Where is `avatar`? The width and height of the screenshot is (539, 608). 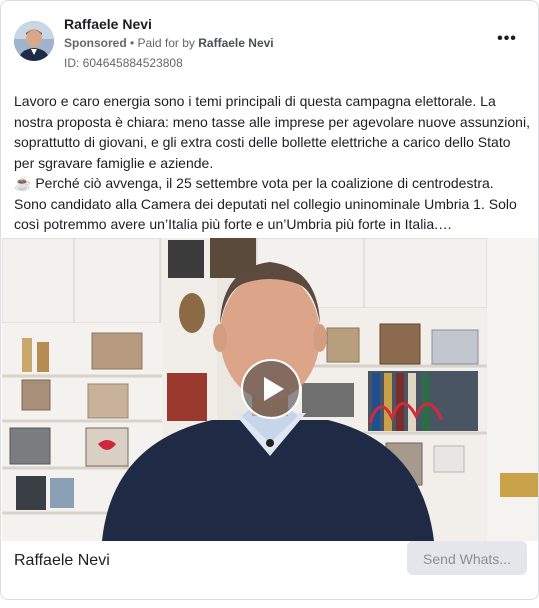 avatar is located at coordinates (34, 41).